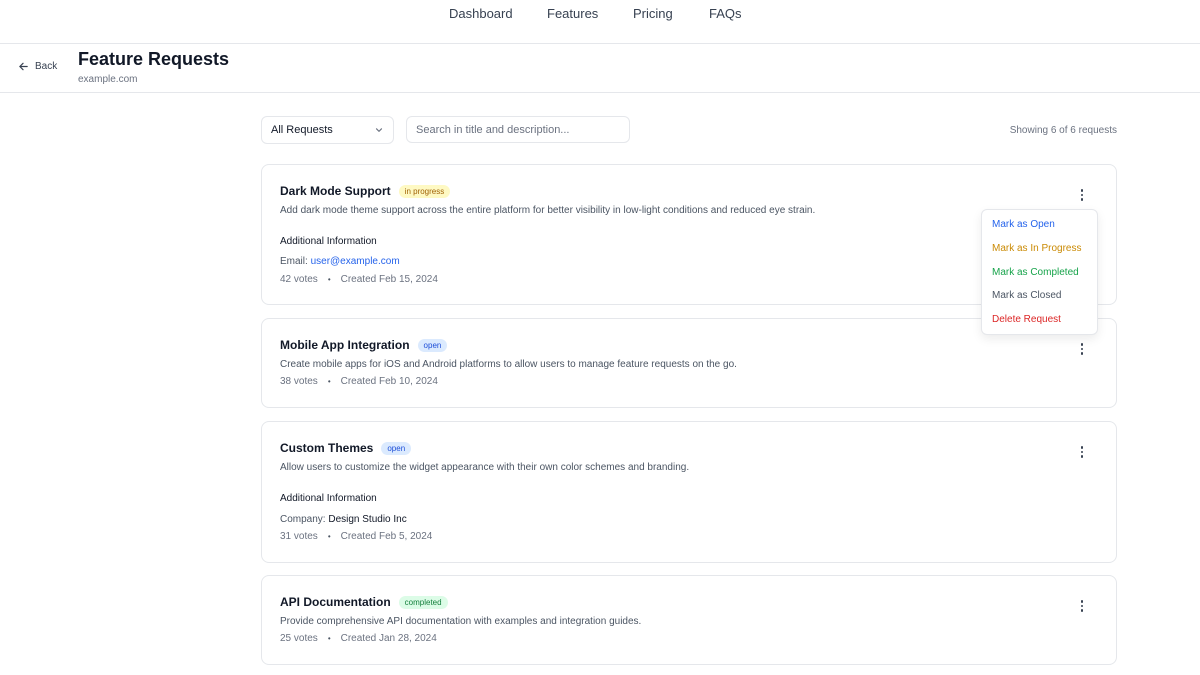  What do you see at coordinates (518, 129) in the screenshot?
I see `search-input` at bounding box center [518, 129].